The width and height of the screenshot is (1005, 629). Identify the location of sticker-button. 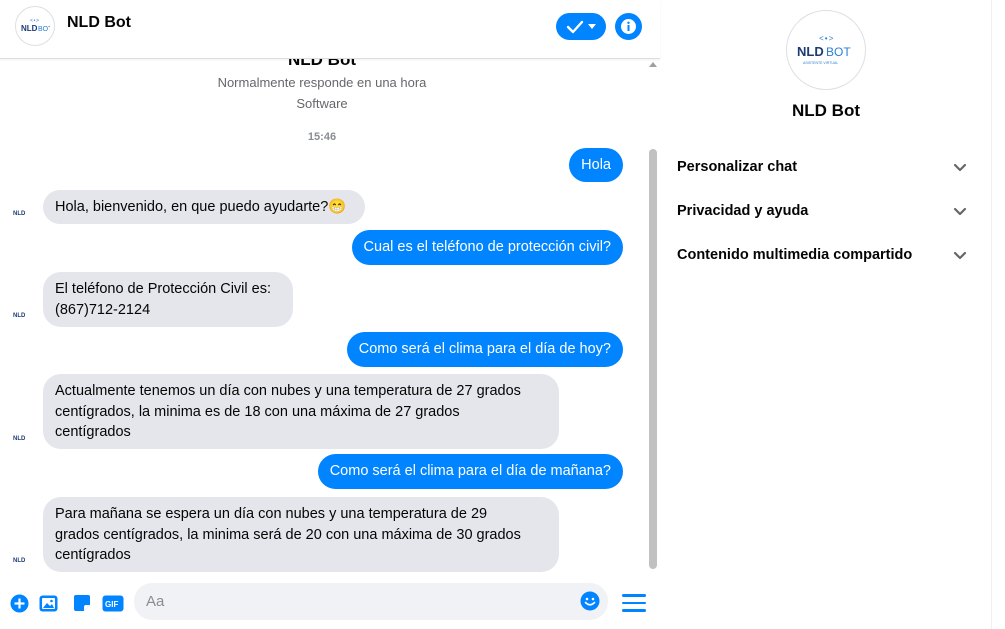
(82, 603).